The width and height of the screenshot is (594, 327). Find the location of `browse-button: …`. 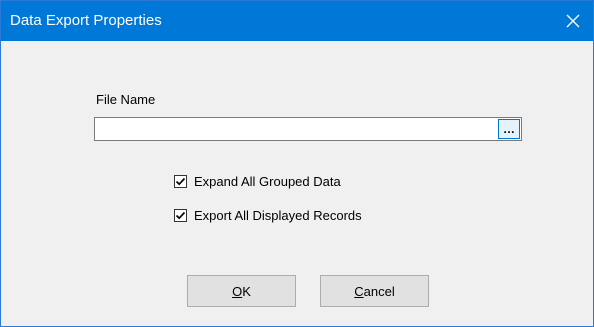

browse-button: … is located at coordinates (509, 129).